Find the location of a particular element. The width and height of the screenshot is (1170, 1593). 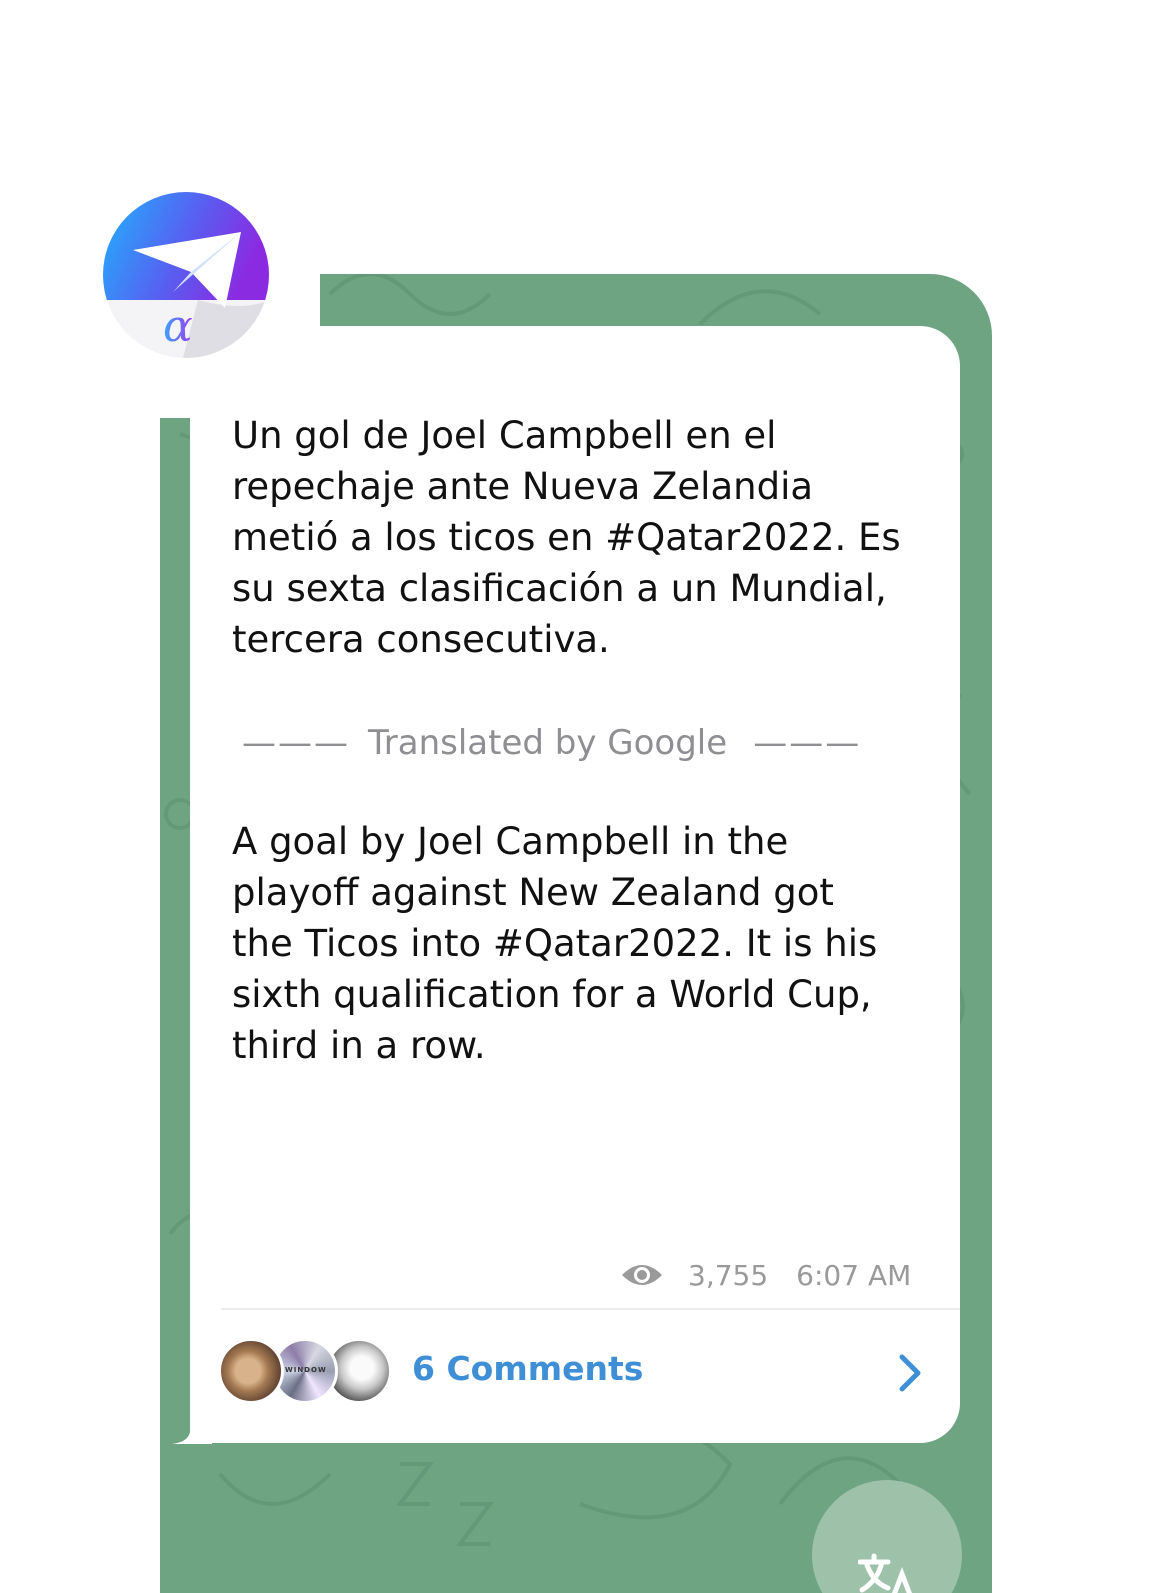

comments-count-label: 6 Comments is located at coordinates (527, 1368).